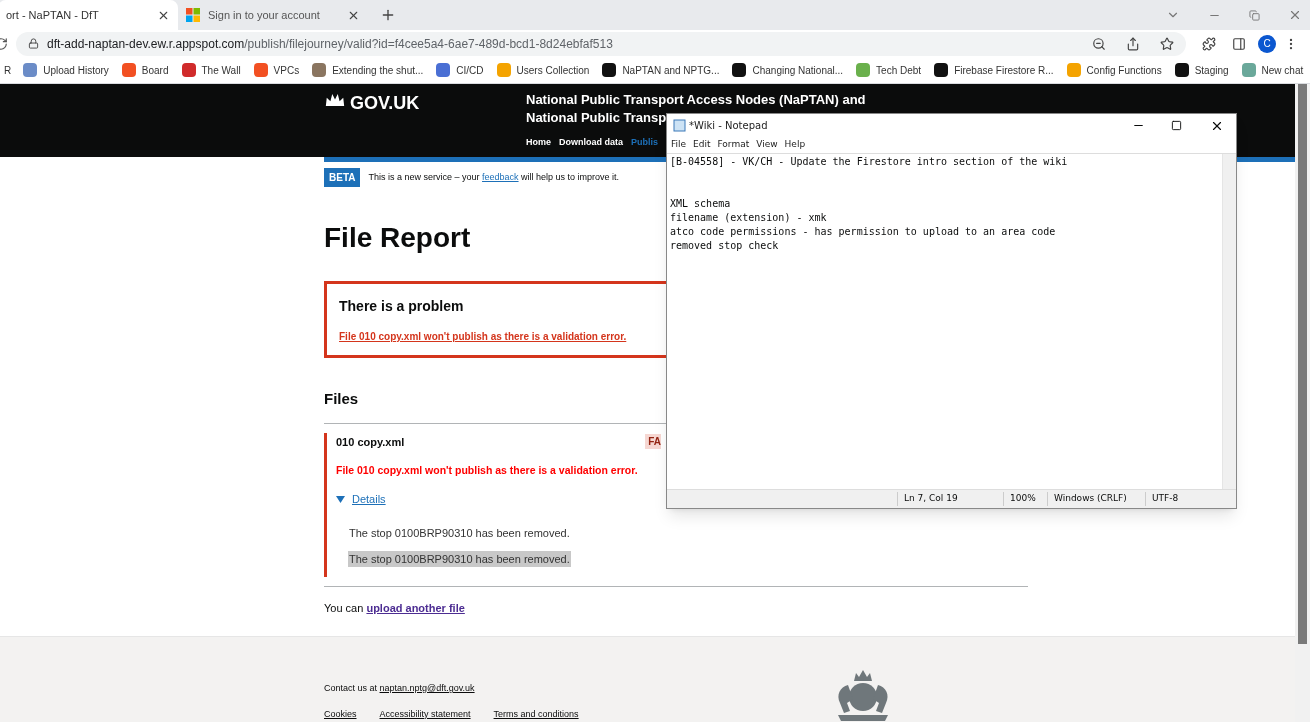 This screenshot has height=722, width=1310. What do you see at coordinates (1229, 321) in the screenshot?
I see `vertical-scrollbar` at bounding box center [1229, 321].